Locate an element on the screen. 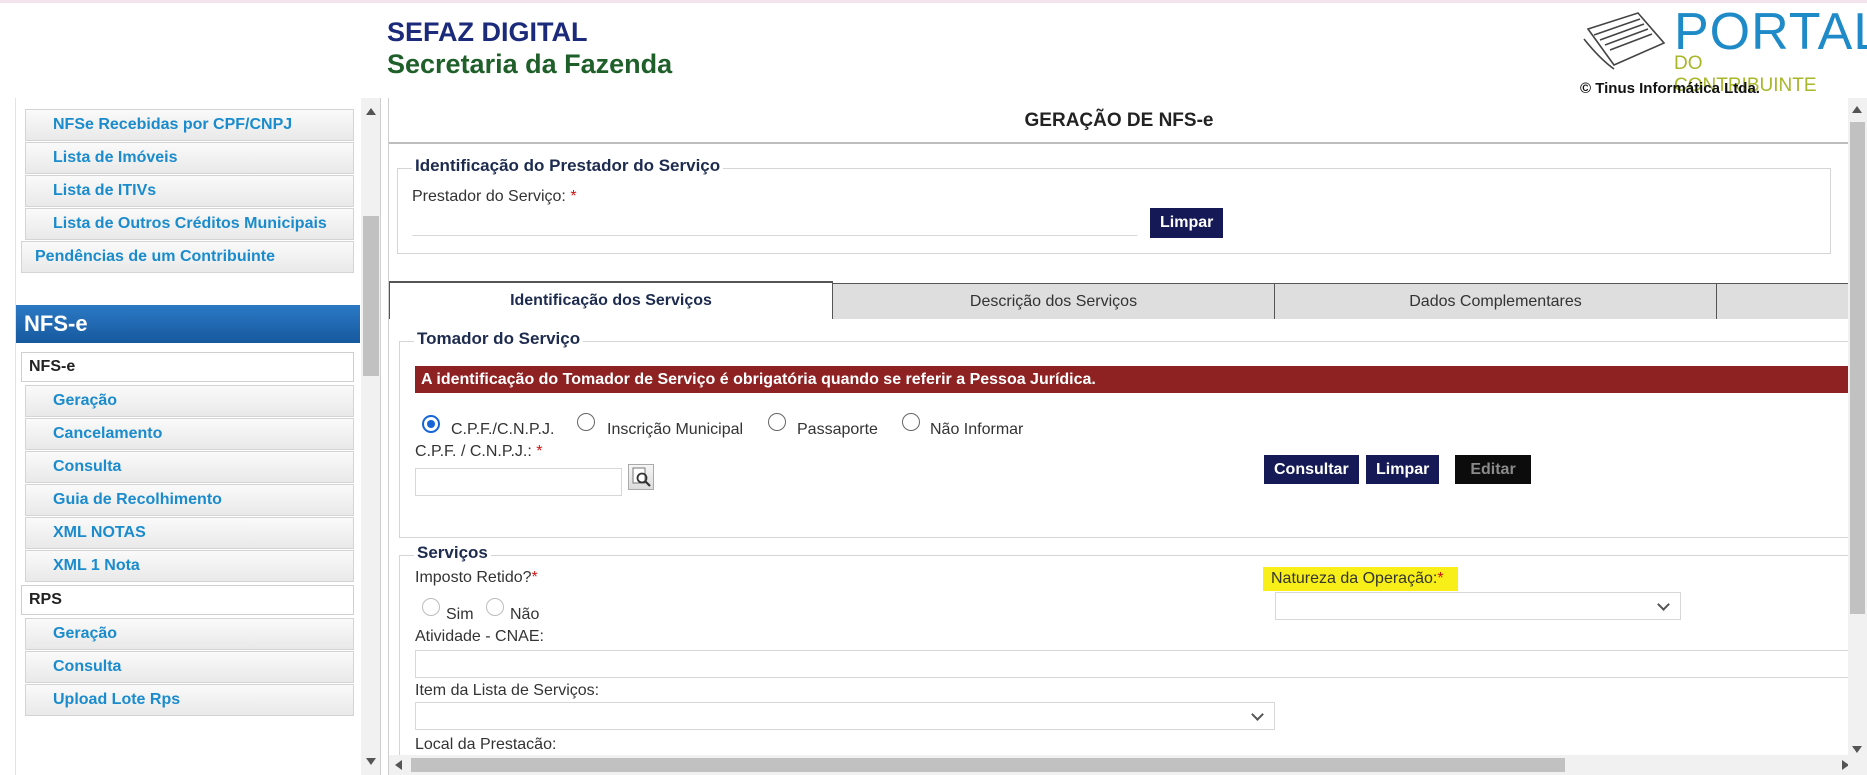 The height and width of the screenshot is (775, 1867). sidebar-item-rps-consulta: Consulta is located at coordinates (189, 667).